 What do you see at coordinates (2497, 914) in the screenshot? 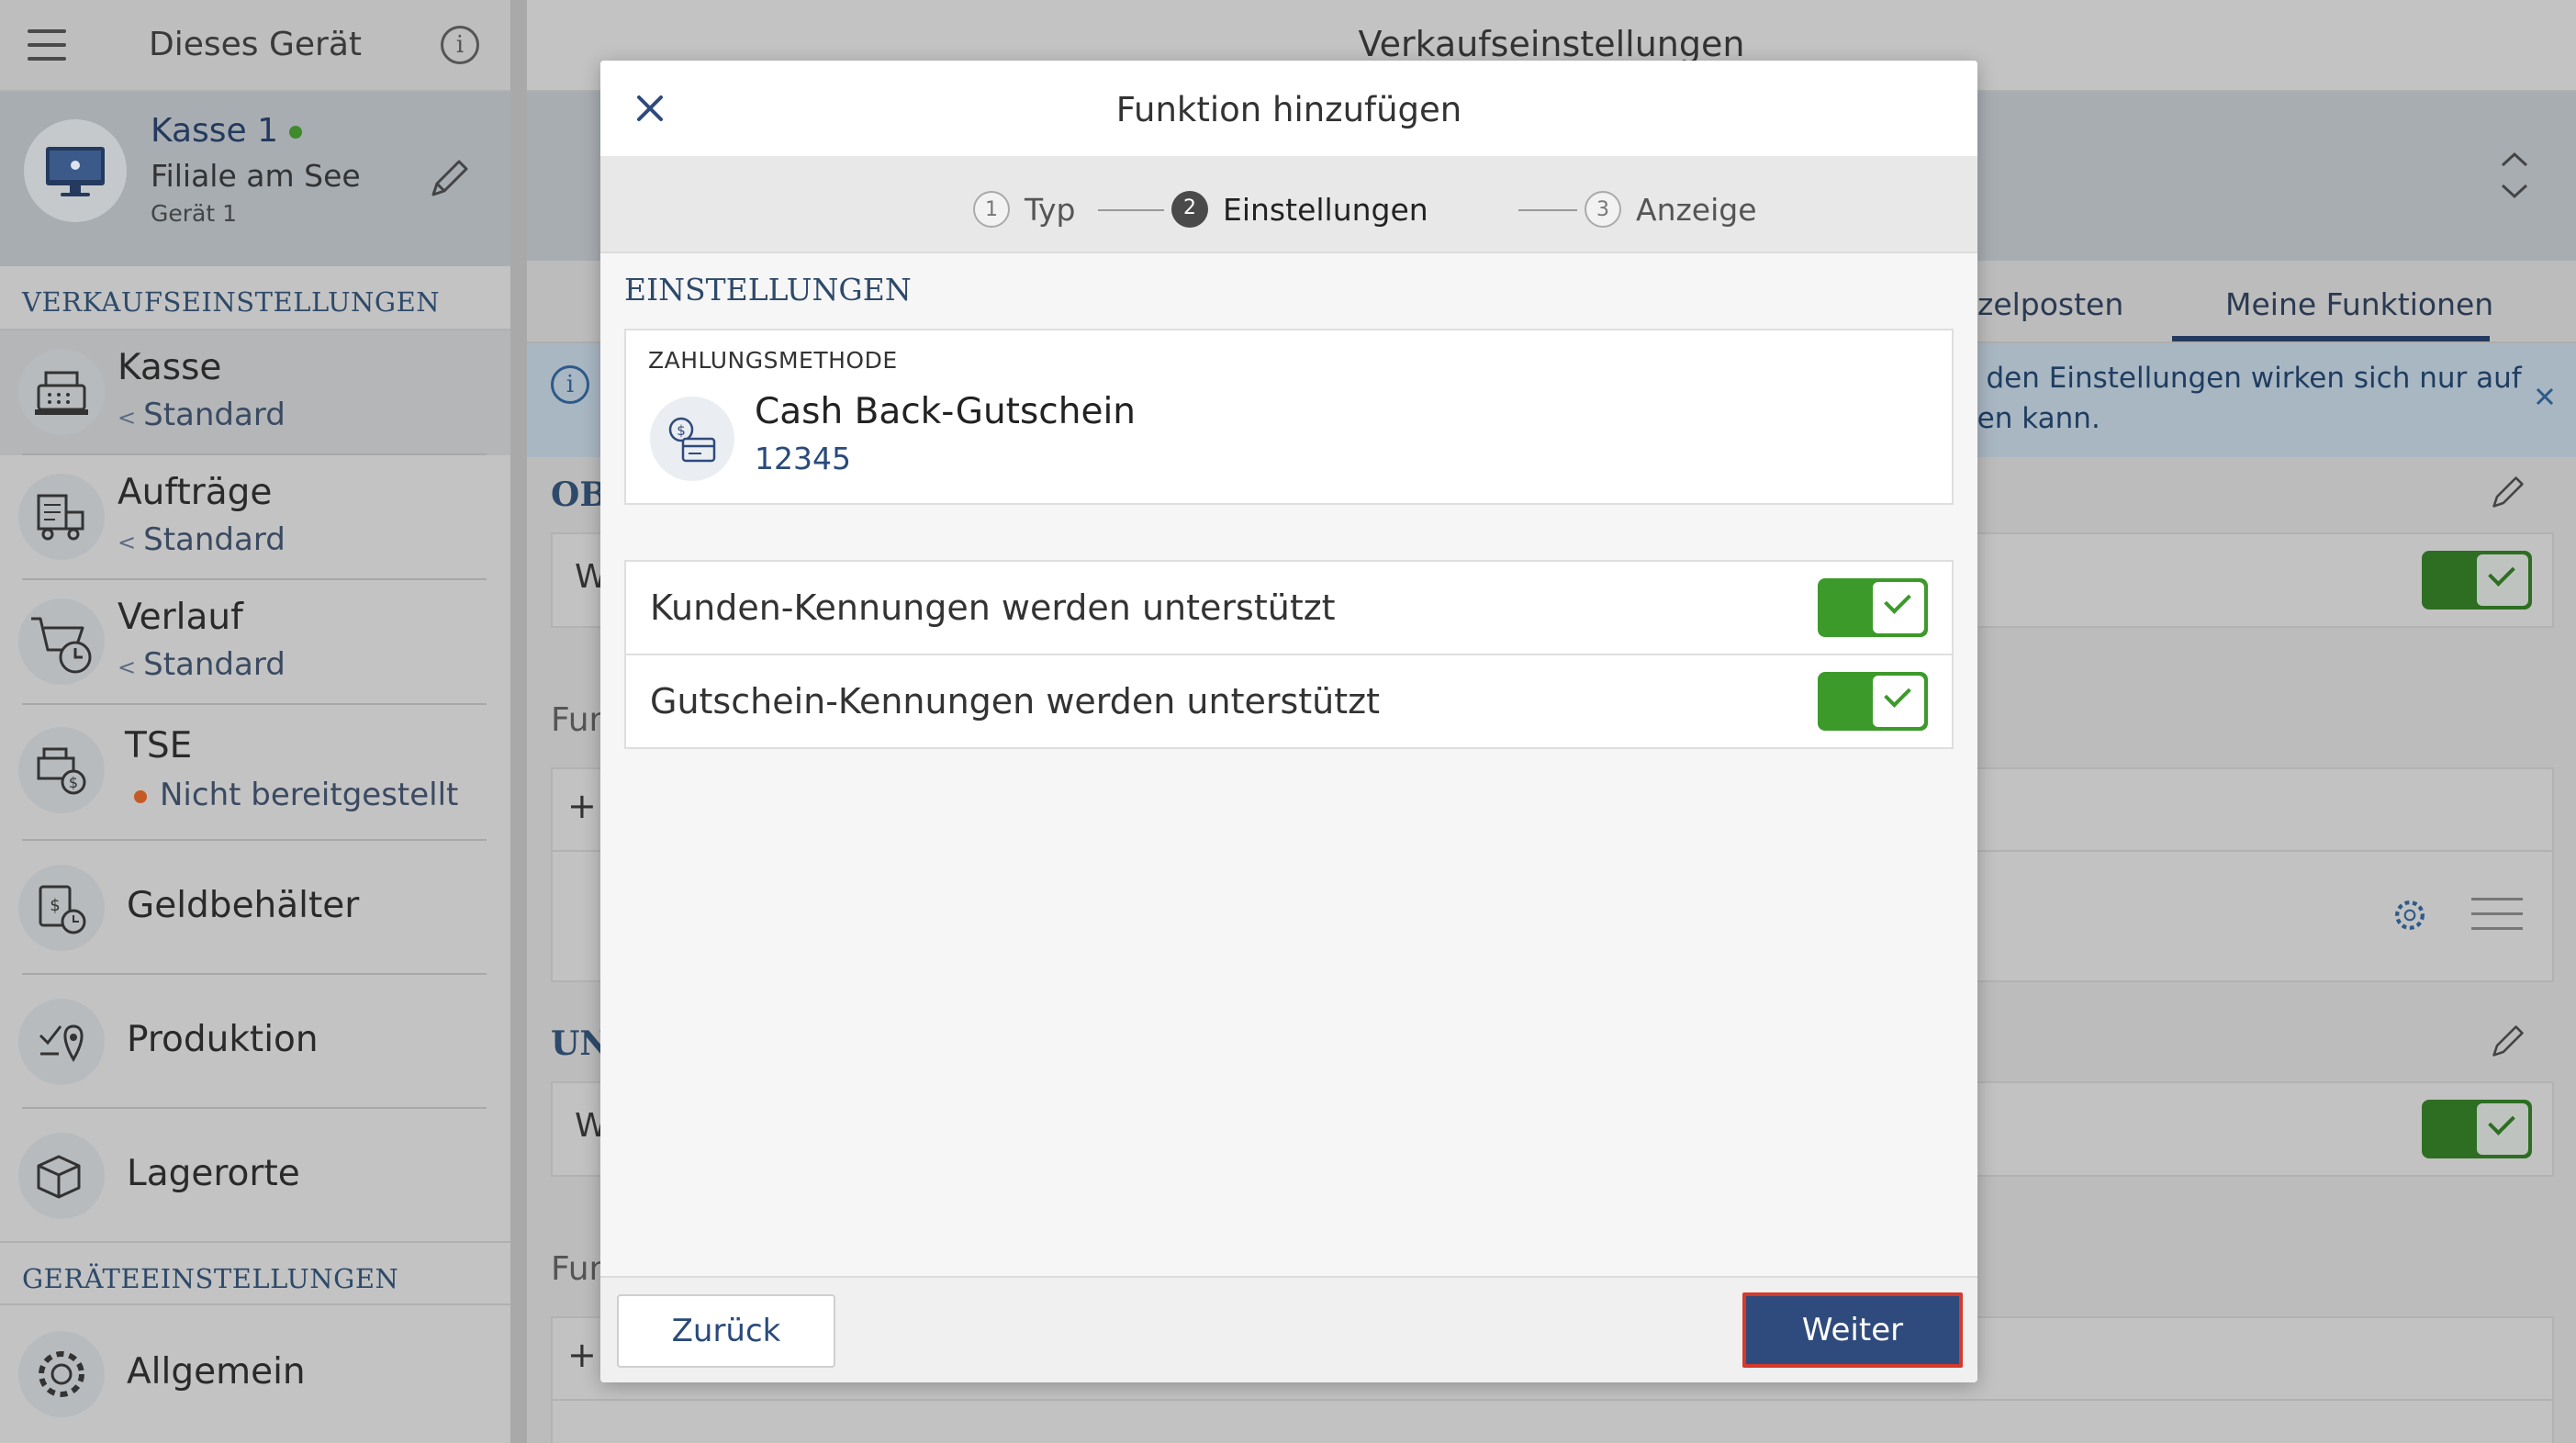
I see `drag-handle-icon` at bounding box center [2497, 914].